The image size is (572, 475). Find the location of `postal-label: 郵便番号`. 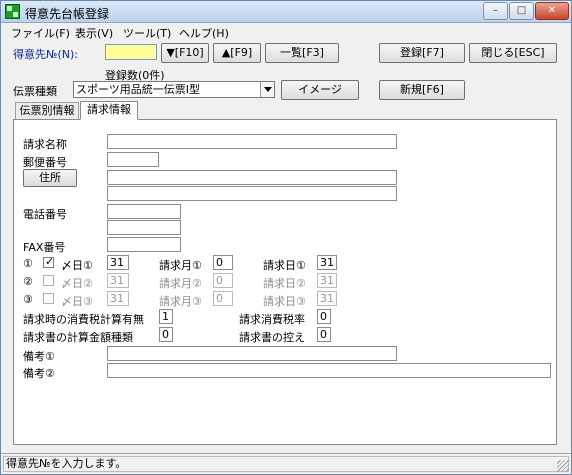

postal-label: 郵便番号 is located at coordinates (45, 162).